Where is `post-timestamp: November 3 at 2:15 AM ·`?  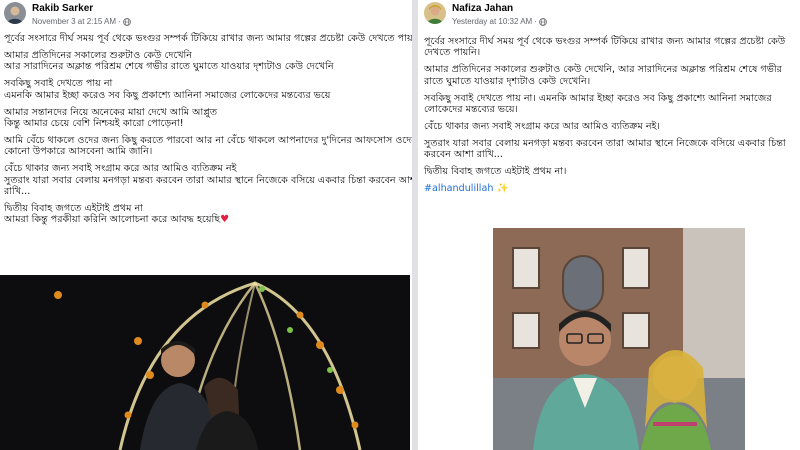
post-timestamp: November 3 at 2:15 AM · is located at coordinates (81, 21).